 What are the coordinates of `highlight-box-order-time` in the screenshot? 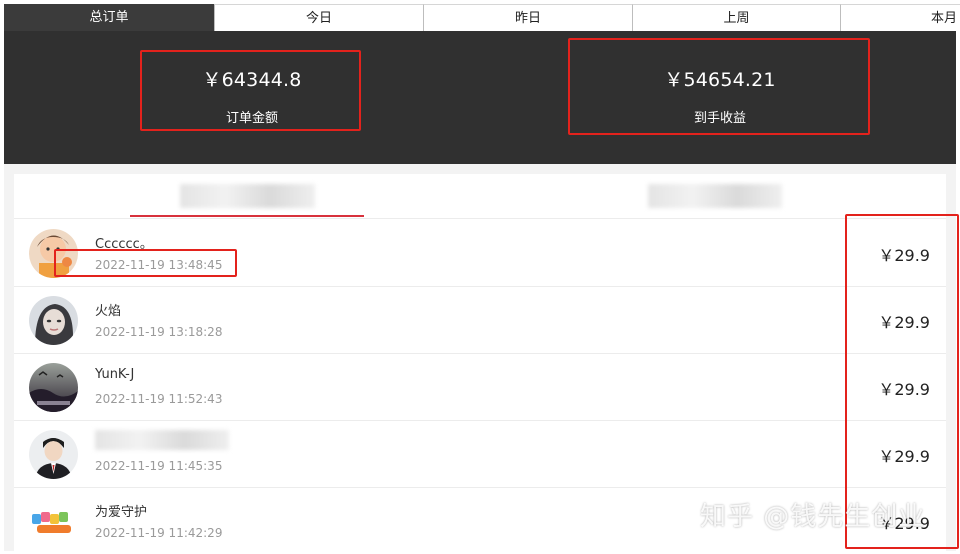 It's located at (145, 263).